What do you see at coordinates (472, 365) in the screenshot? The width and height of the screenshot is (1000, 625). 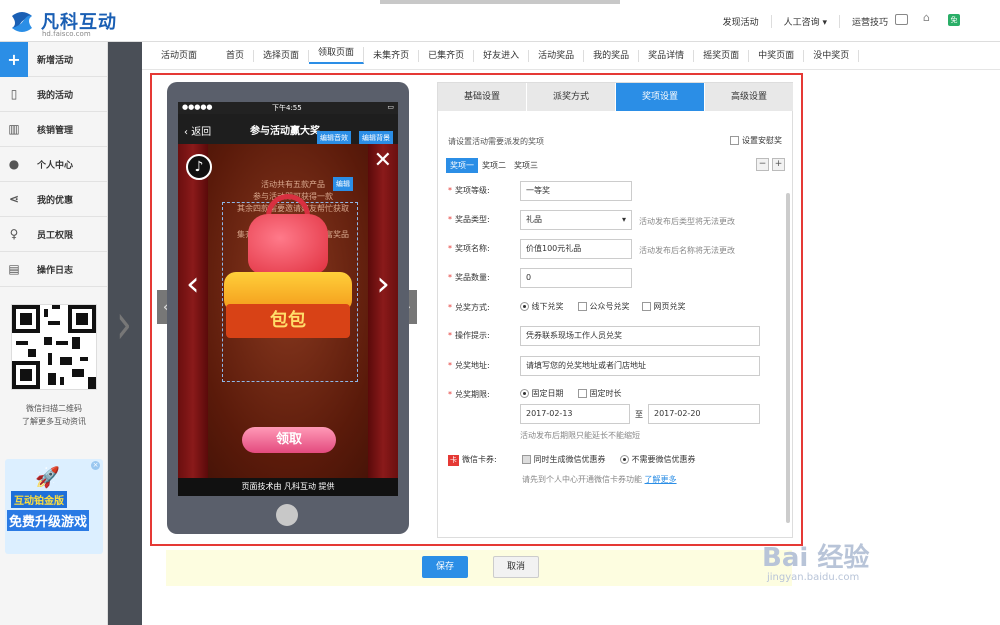 I see `addr-label-text: 兑奖地址:` at bounding box center [472, 365].